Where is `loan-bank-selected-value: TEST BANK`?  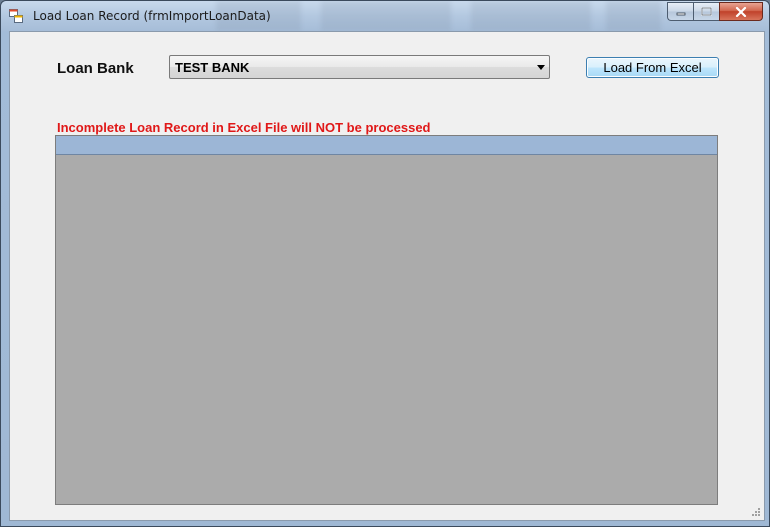
loan-bank-selected-value: TEST BANK is located at coordinates (212, 67).